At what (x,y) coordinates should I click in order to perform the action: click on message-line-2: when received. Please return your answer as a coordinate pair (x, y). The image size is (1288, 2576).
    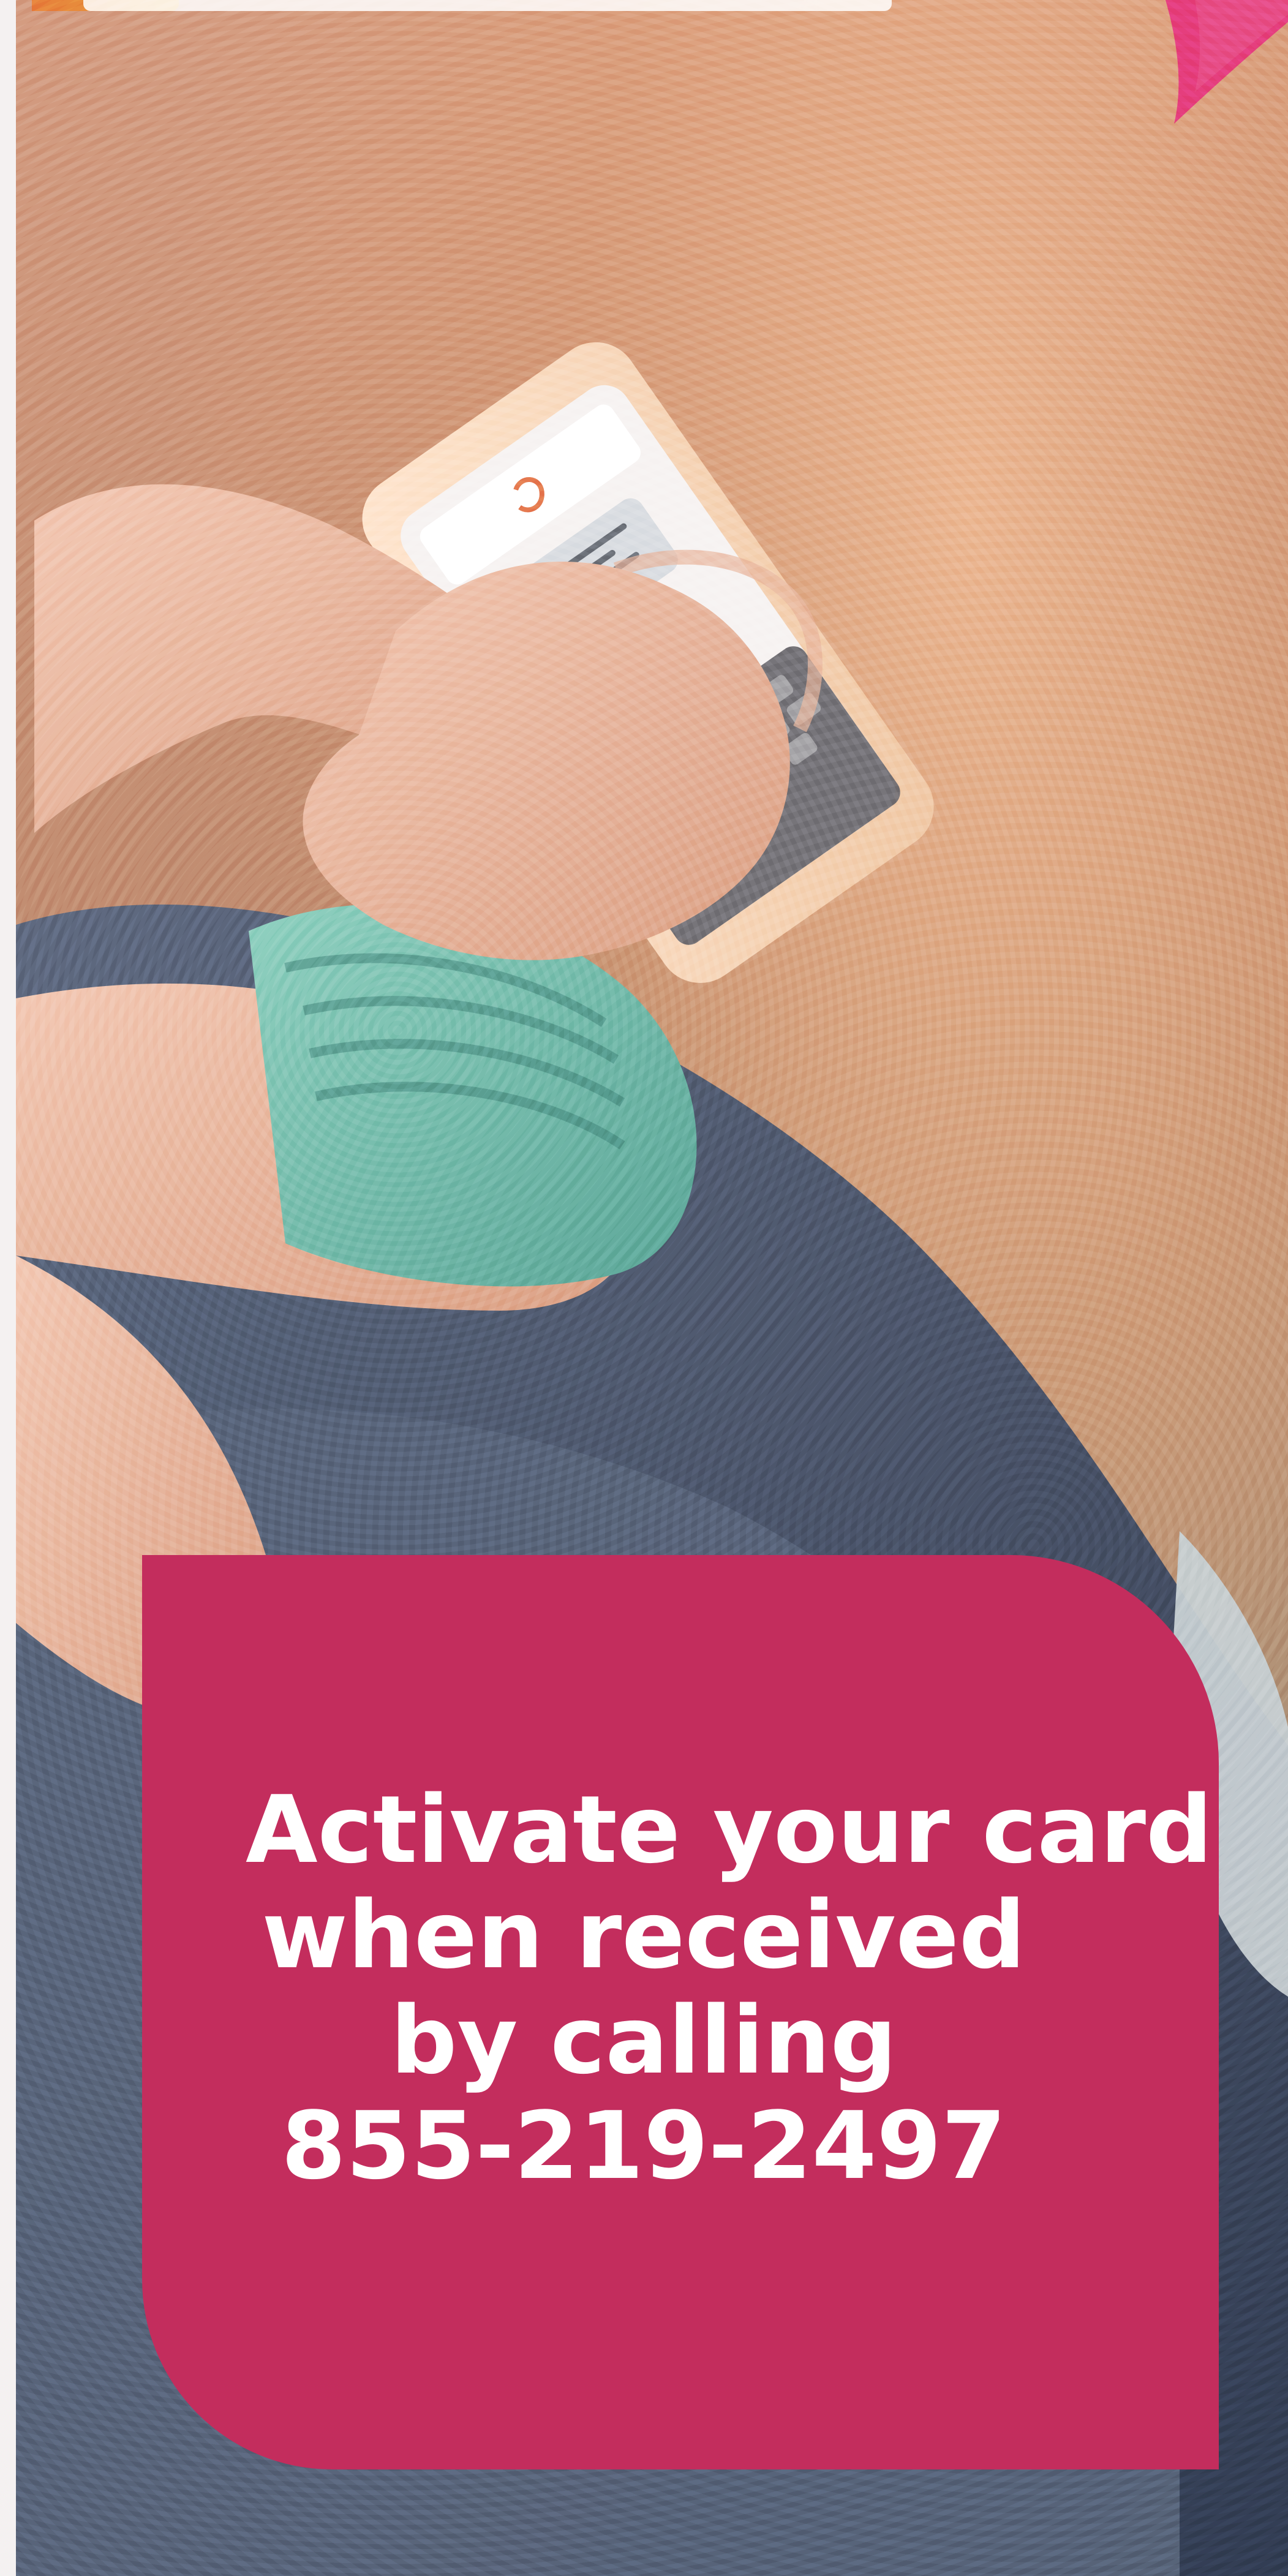
    Looking at the image, I should click on (644, 1934).